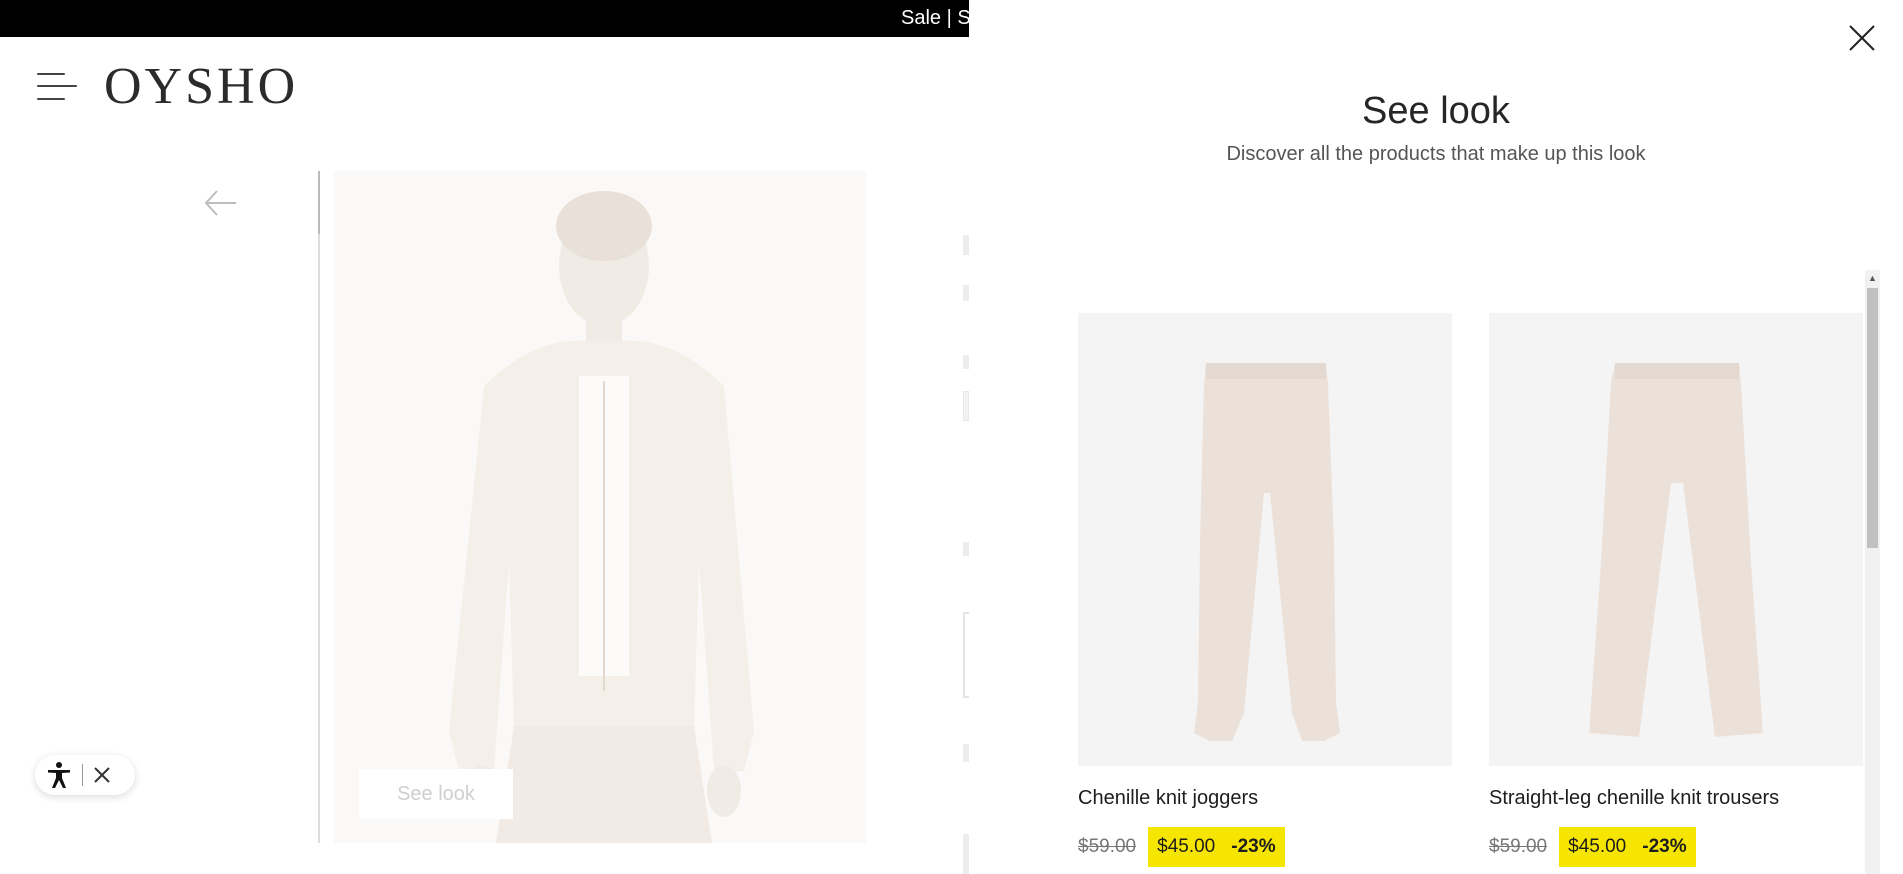  Describe the element at coordinates (1872, 572) in the screenshot. I see `drawer-scrollbar: ▲` at that location.